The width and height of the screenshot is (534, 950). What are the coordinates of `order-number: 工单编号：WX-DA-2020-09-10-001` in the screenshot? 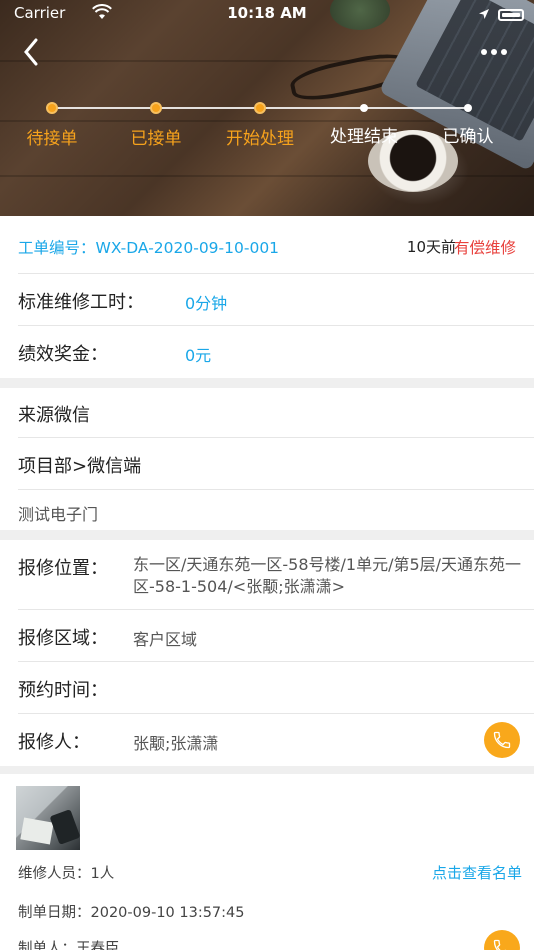 It's located at (149, 248).